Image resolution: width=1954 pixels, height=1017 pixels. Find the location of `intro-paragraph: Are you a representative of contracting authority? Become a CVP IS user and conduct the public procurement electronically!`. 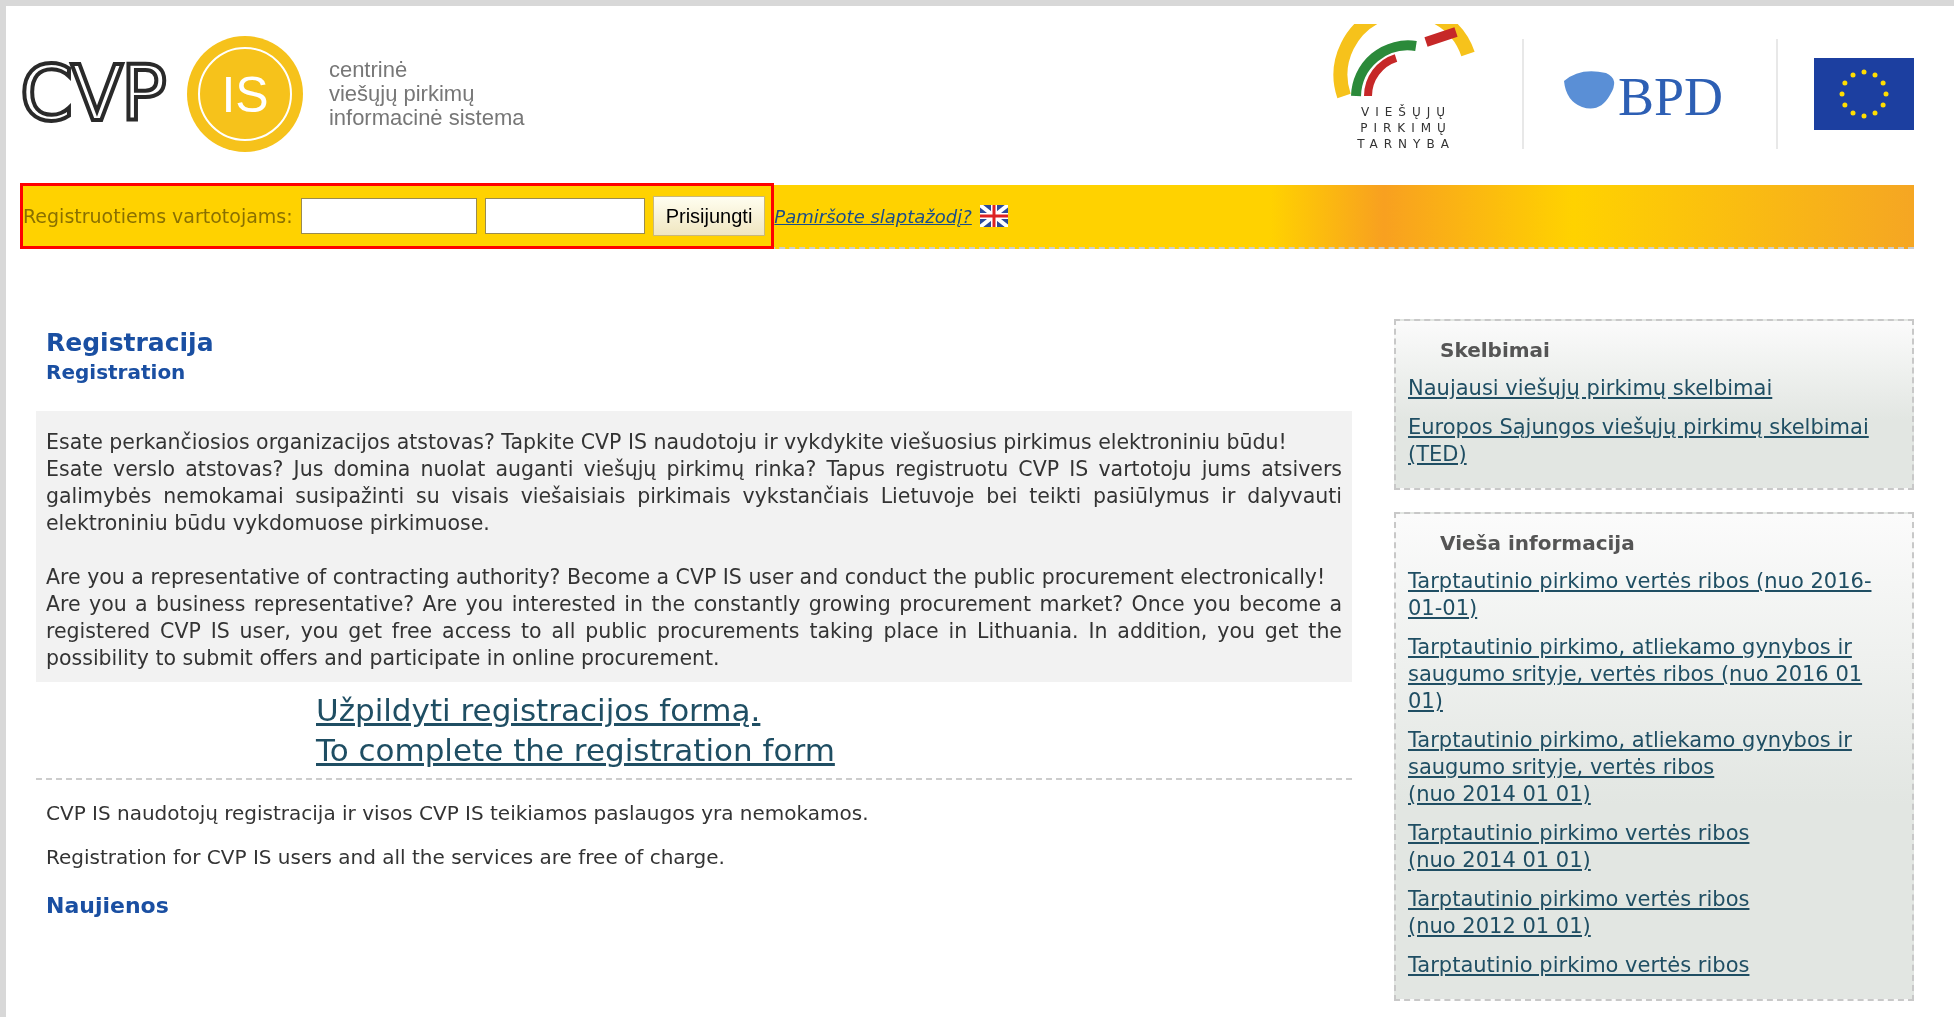

intro-paragraph: Are you a representative of contracting authority? Become a CVP IS user and conduct the public procurement electronically! is located at coordinates (686, 577).